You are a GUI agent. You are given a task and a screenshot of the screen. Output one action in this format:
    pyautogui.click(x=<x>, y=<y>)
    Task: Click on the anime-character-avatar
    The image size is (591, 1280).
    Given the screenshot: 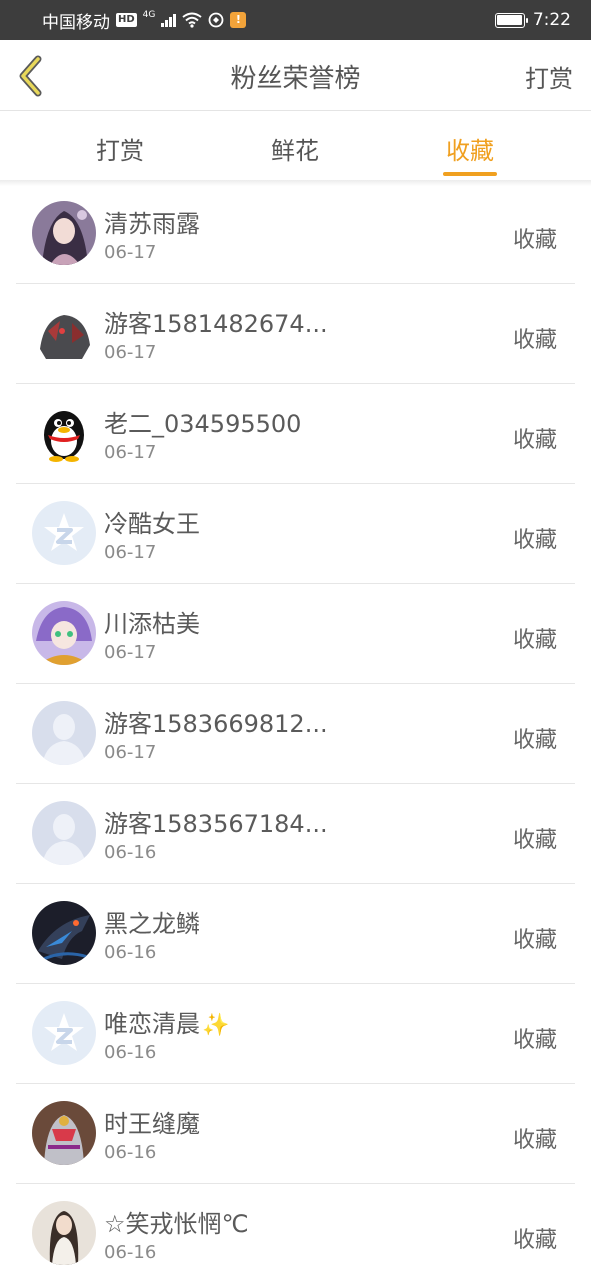 What is the action you would take?
    pyautogui.click(x=64, y=633)
    